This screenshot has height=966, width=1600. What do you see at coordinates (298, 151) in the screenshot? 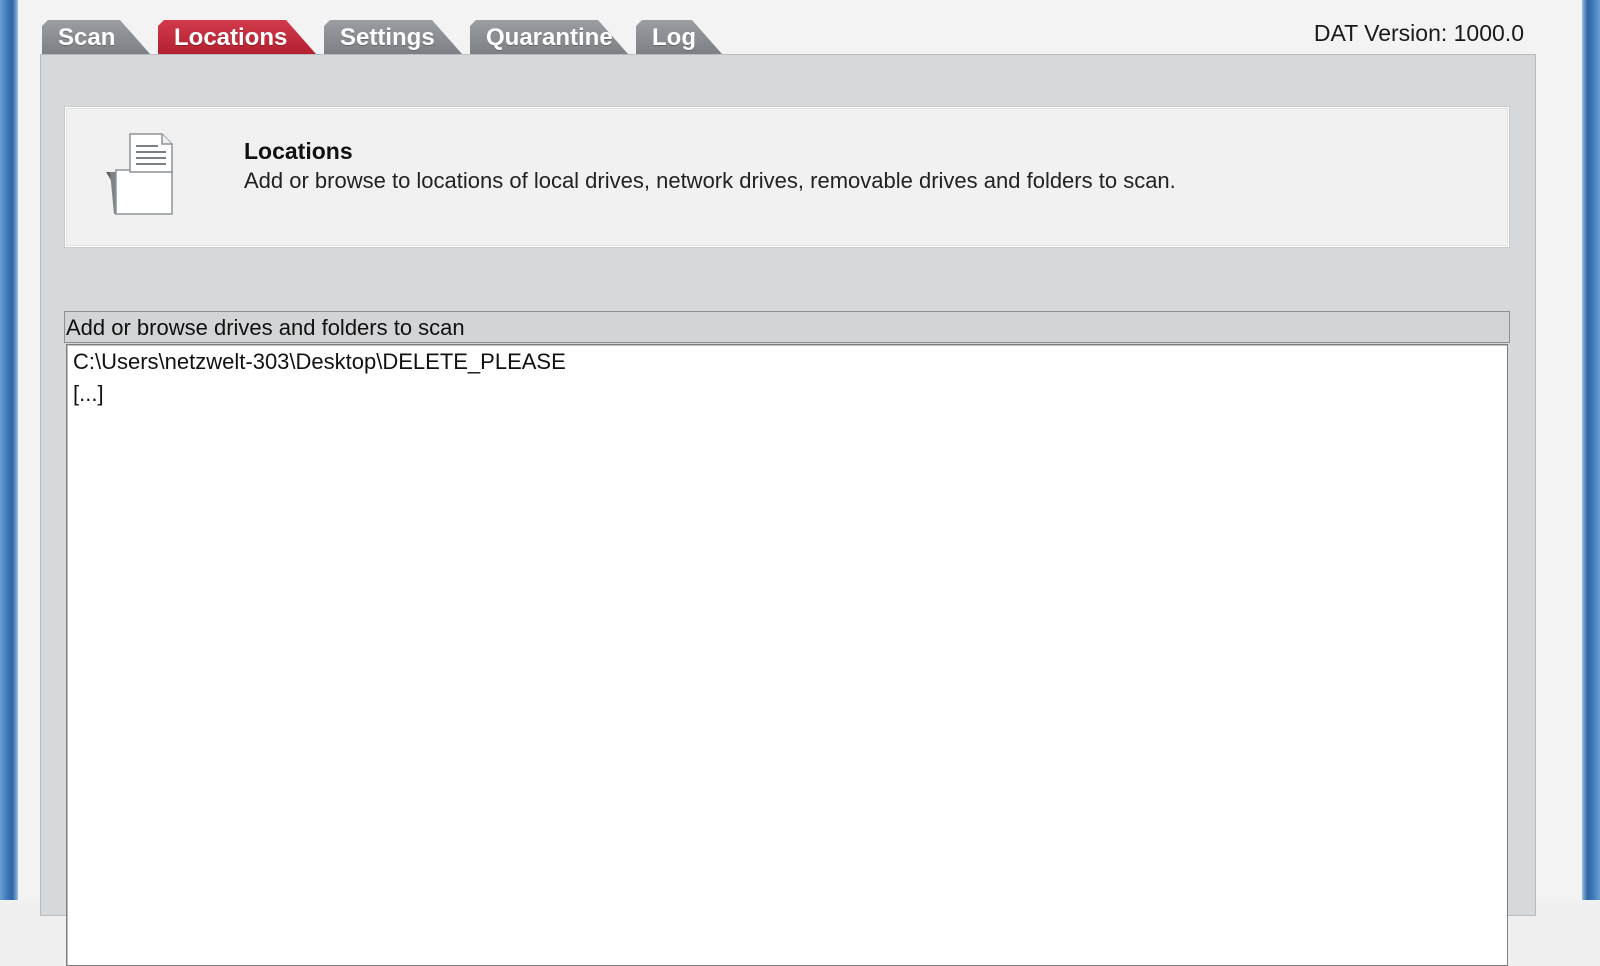
I see `section-title: Locations` at bounding box center [298, 151].